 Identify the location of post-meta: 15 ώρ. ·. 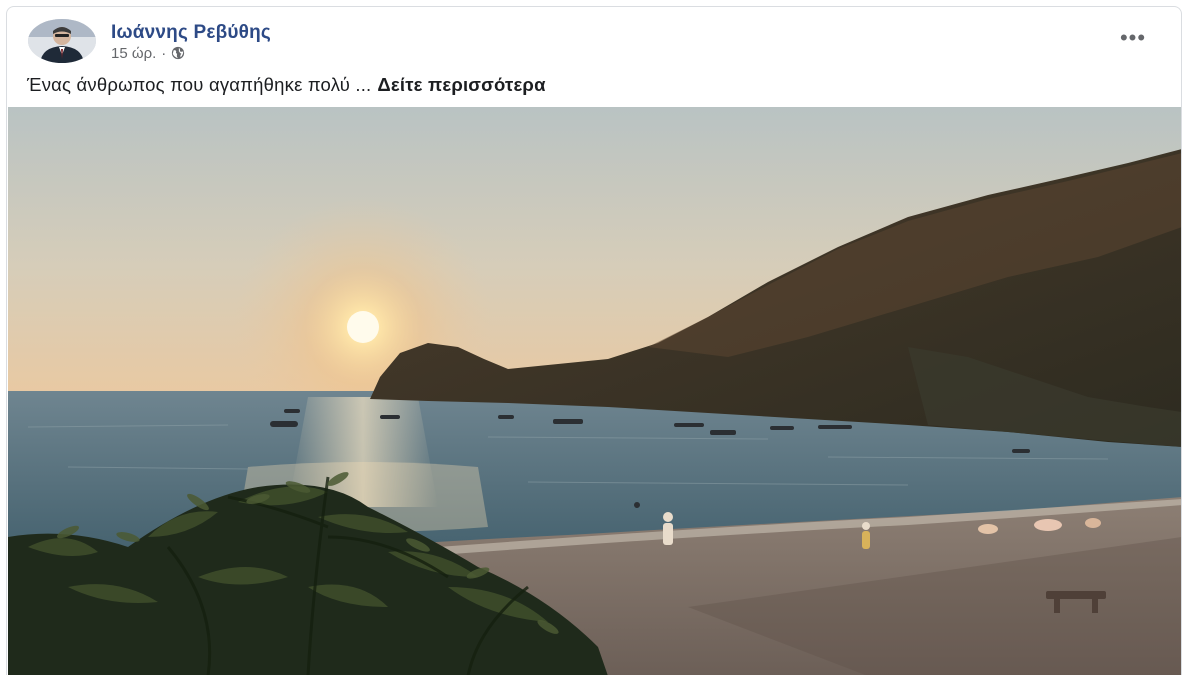
(148, 53).